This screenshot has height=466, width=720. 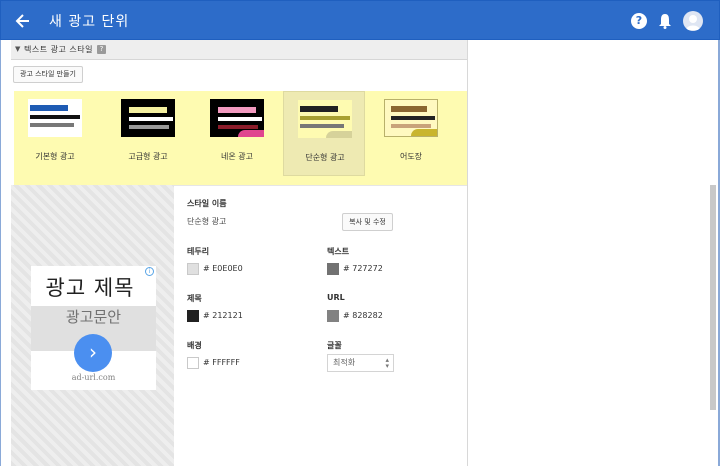 I want to click on window-border-left, so click(x=0, y=253).